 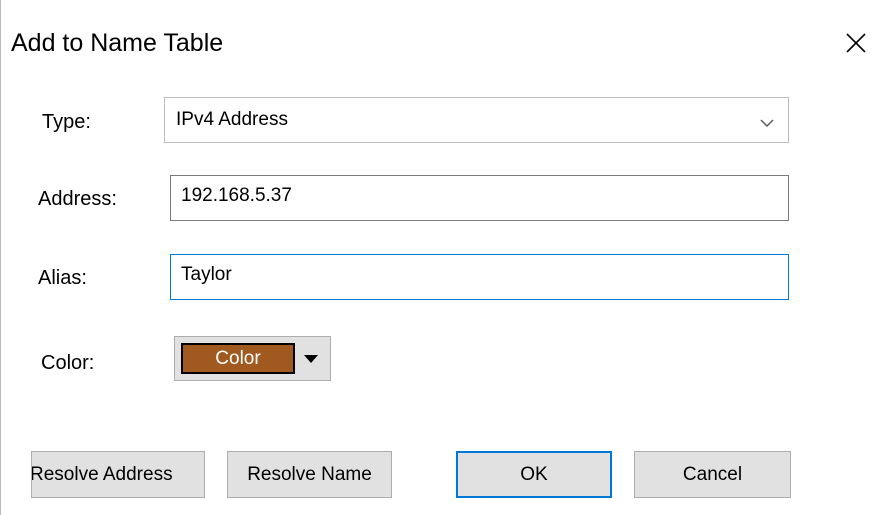 I want to click on resolve-name-label: Resolve Name, so click(x=309, y=474).